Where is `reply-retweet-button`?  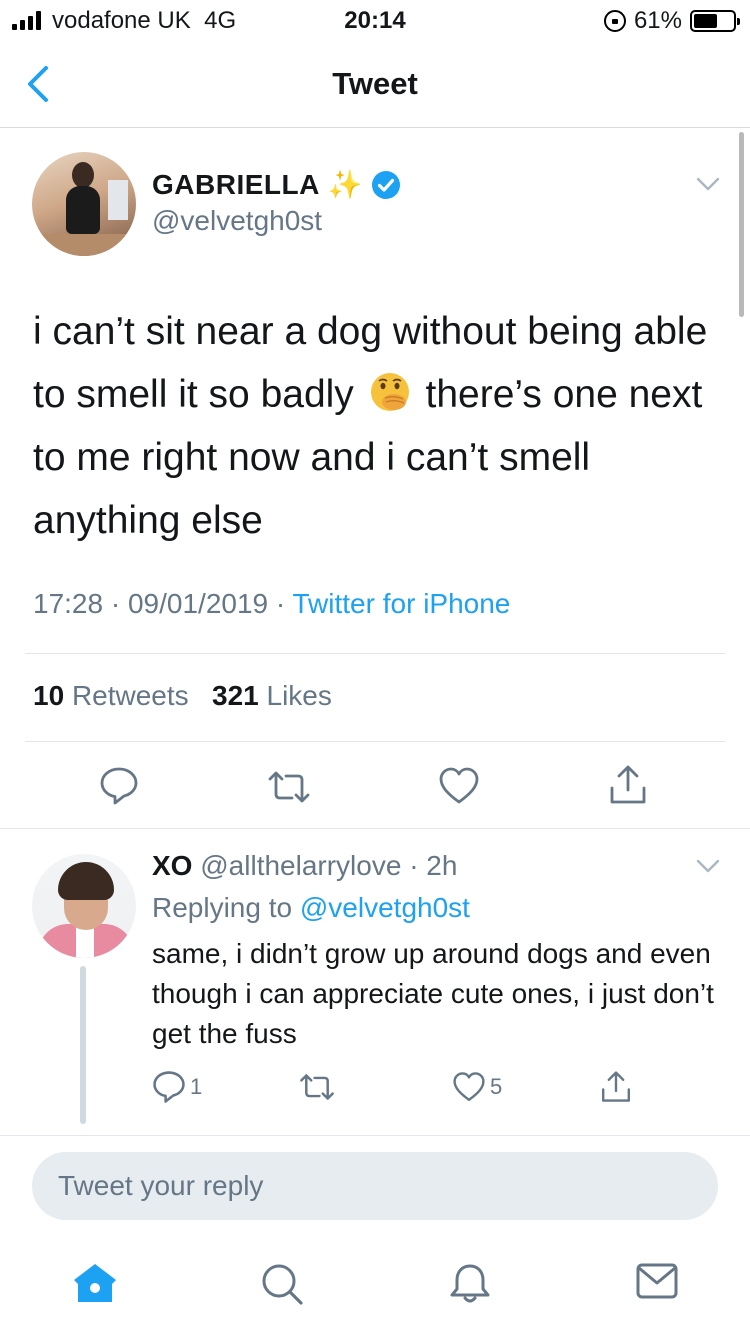 reply-retweet-button is located at coordinates (317, 1087).